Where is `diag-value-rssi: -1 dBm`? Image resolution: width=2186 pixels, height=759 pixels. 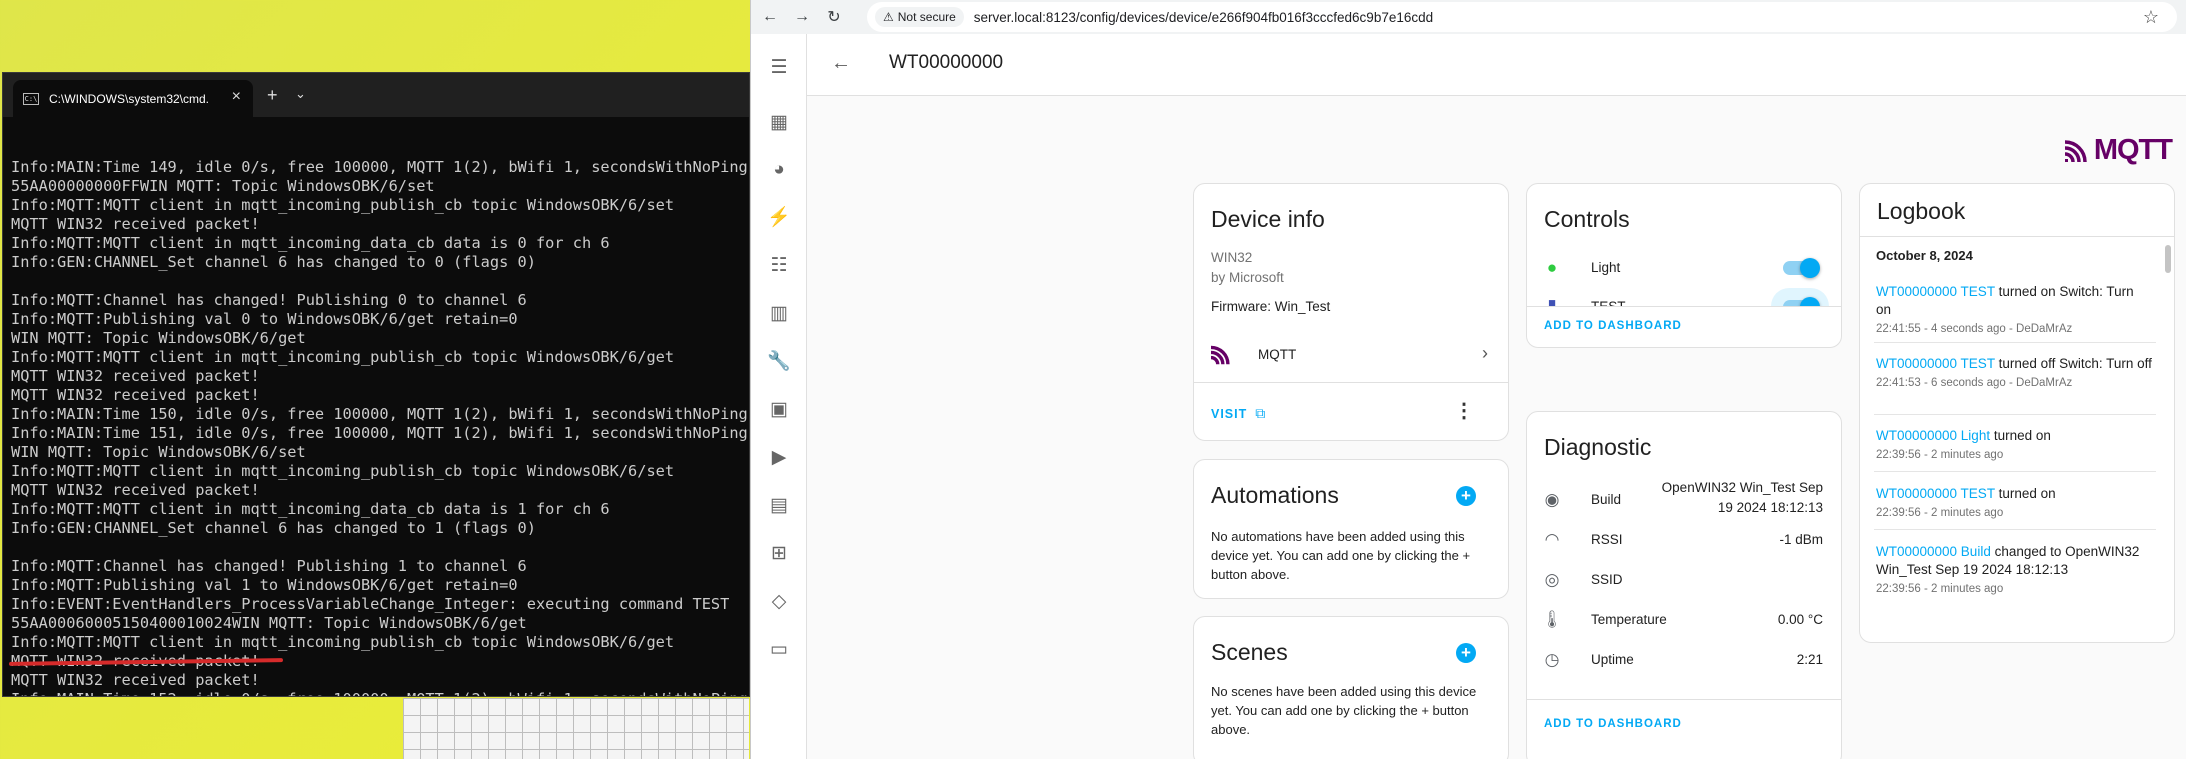 diag-value-rssi: -1 dBm is located at coordinates (1801, 539).